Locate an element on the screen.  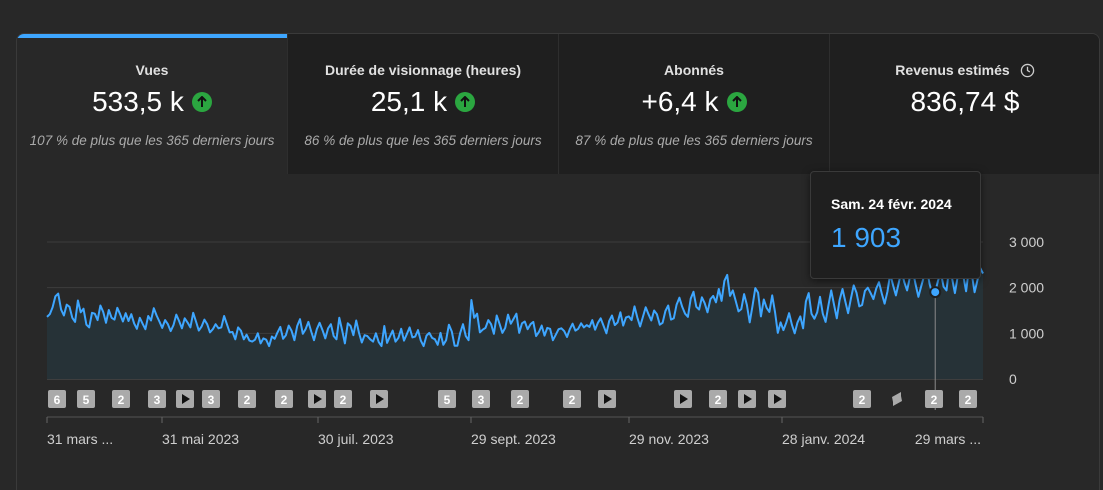
shorts-marker is located at coordinates (897, 399).